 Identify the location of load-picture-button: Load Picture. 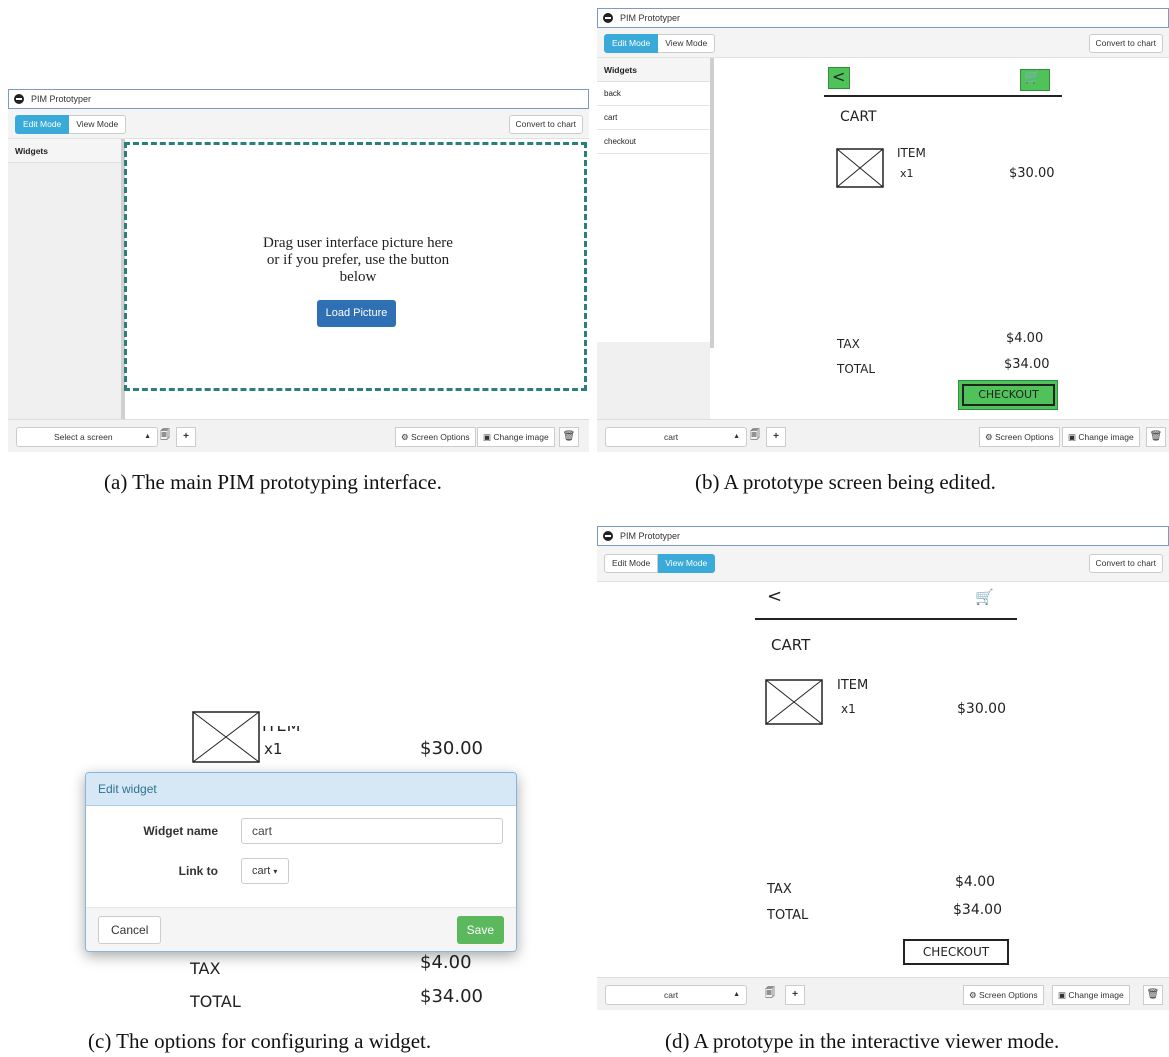
(356, 313).